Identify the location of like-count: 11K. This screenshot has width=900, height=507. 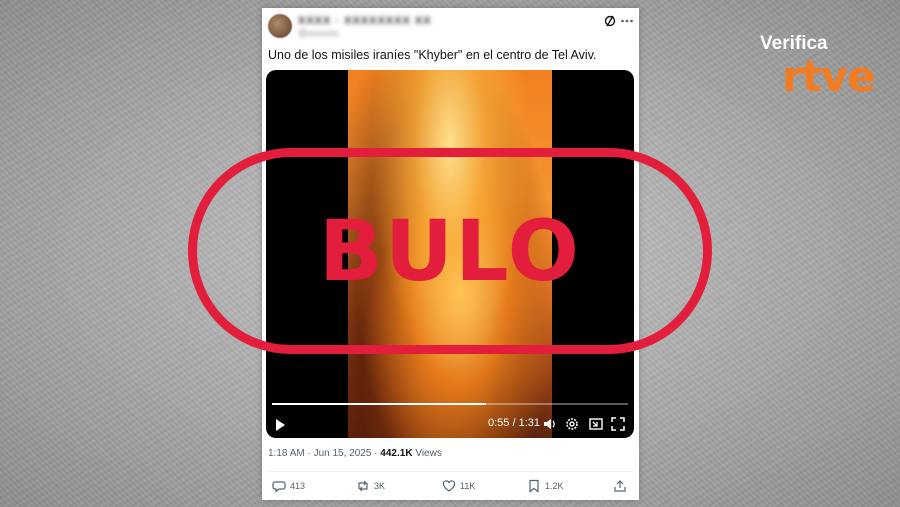
(468, 486).